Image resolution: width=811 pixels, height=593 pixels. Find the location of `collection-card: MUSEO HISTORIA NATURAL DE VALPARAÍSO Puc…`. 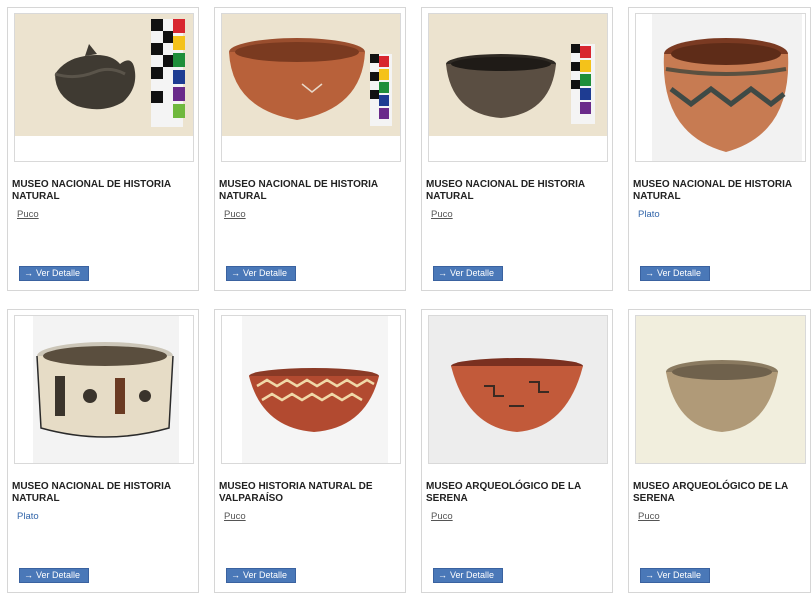

collection-card: MUSEO HISTORIA NATURAL DE VALPARAÍSO Puc… is located at coordinates (310, 451).